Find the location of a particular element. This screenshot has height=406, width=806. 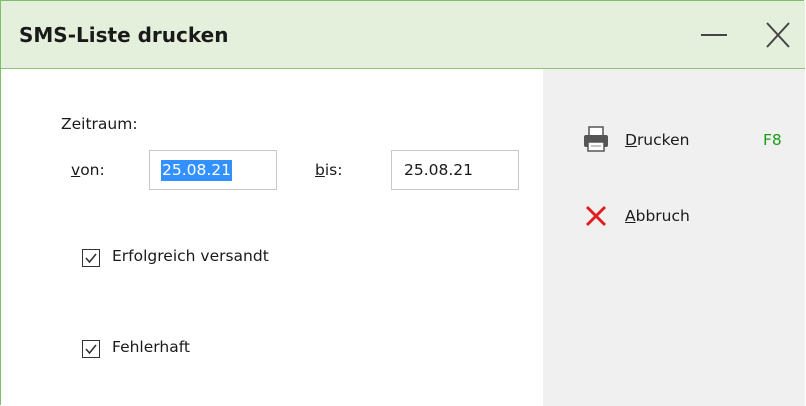

from-date-value: 25.08.21 is located at coordinates (197, 170).